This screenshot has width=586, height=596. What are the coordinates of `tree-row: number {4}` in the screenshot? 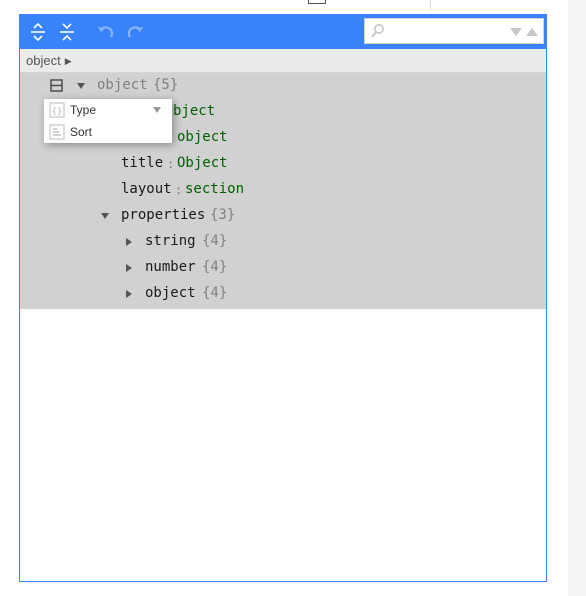 It's located at (283, 268).